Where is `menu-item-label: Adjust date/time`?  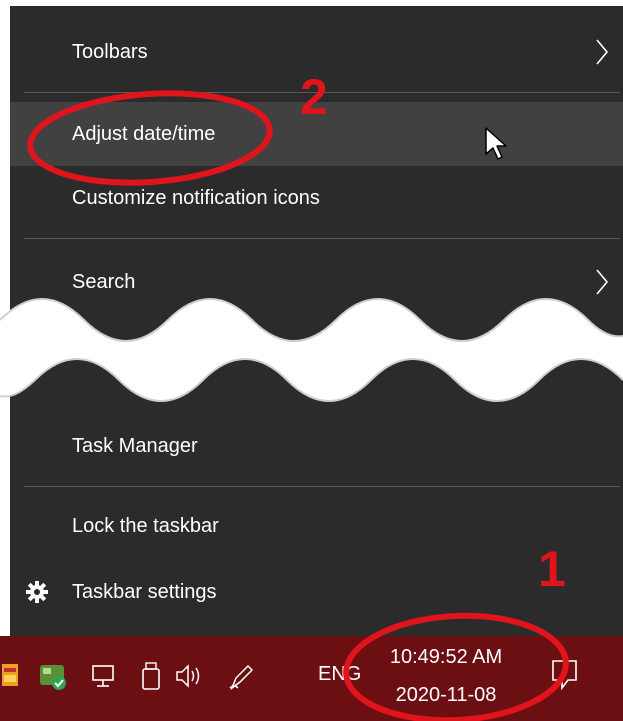 menu-item-label: Adjust date/time is located at coordinates (144, 133).